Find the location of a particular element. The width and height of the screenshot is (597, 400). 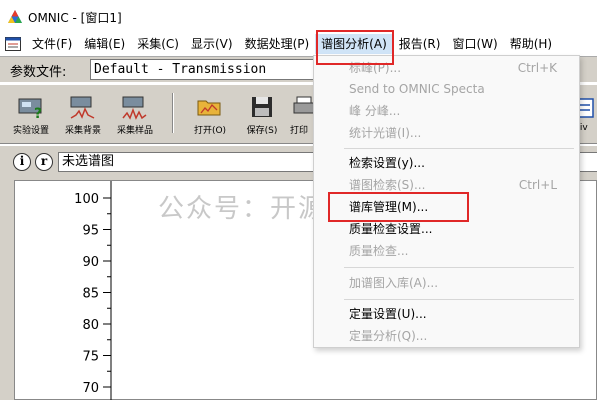

experiment-setup-label: 实验设置 is located at coordinates (30, 131).